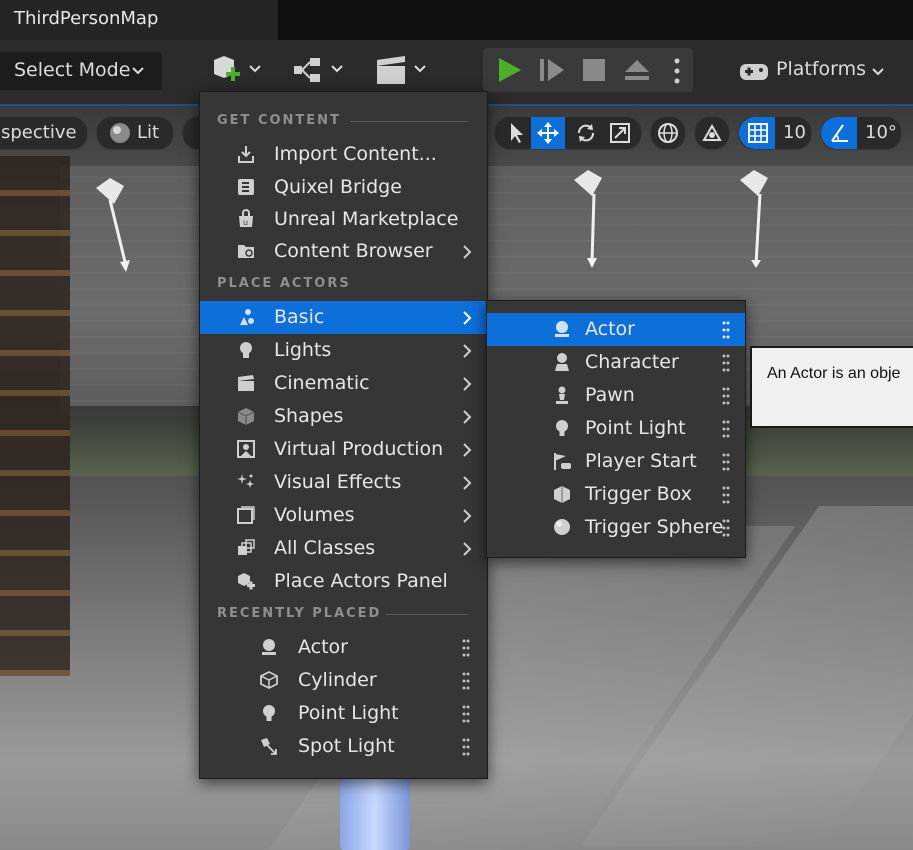  Describe the element at coordinates (299, 613) in the screenshot. I see `section-header-recently-placed: RECENTLY PLACED` at that location.